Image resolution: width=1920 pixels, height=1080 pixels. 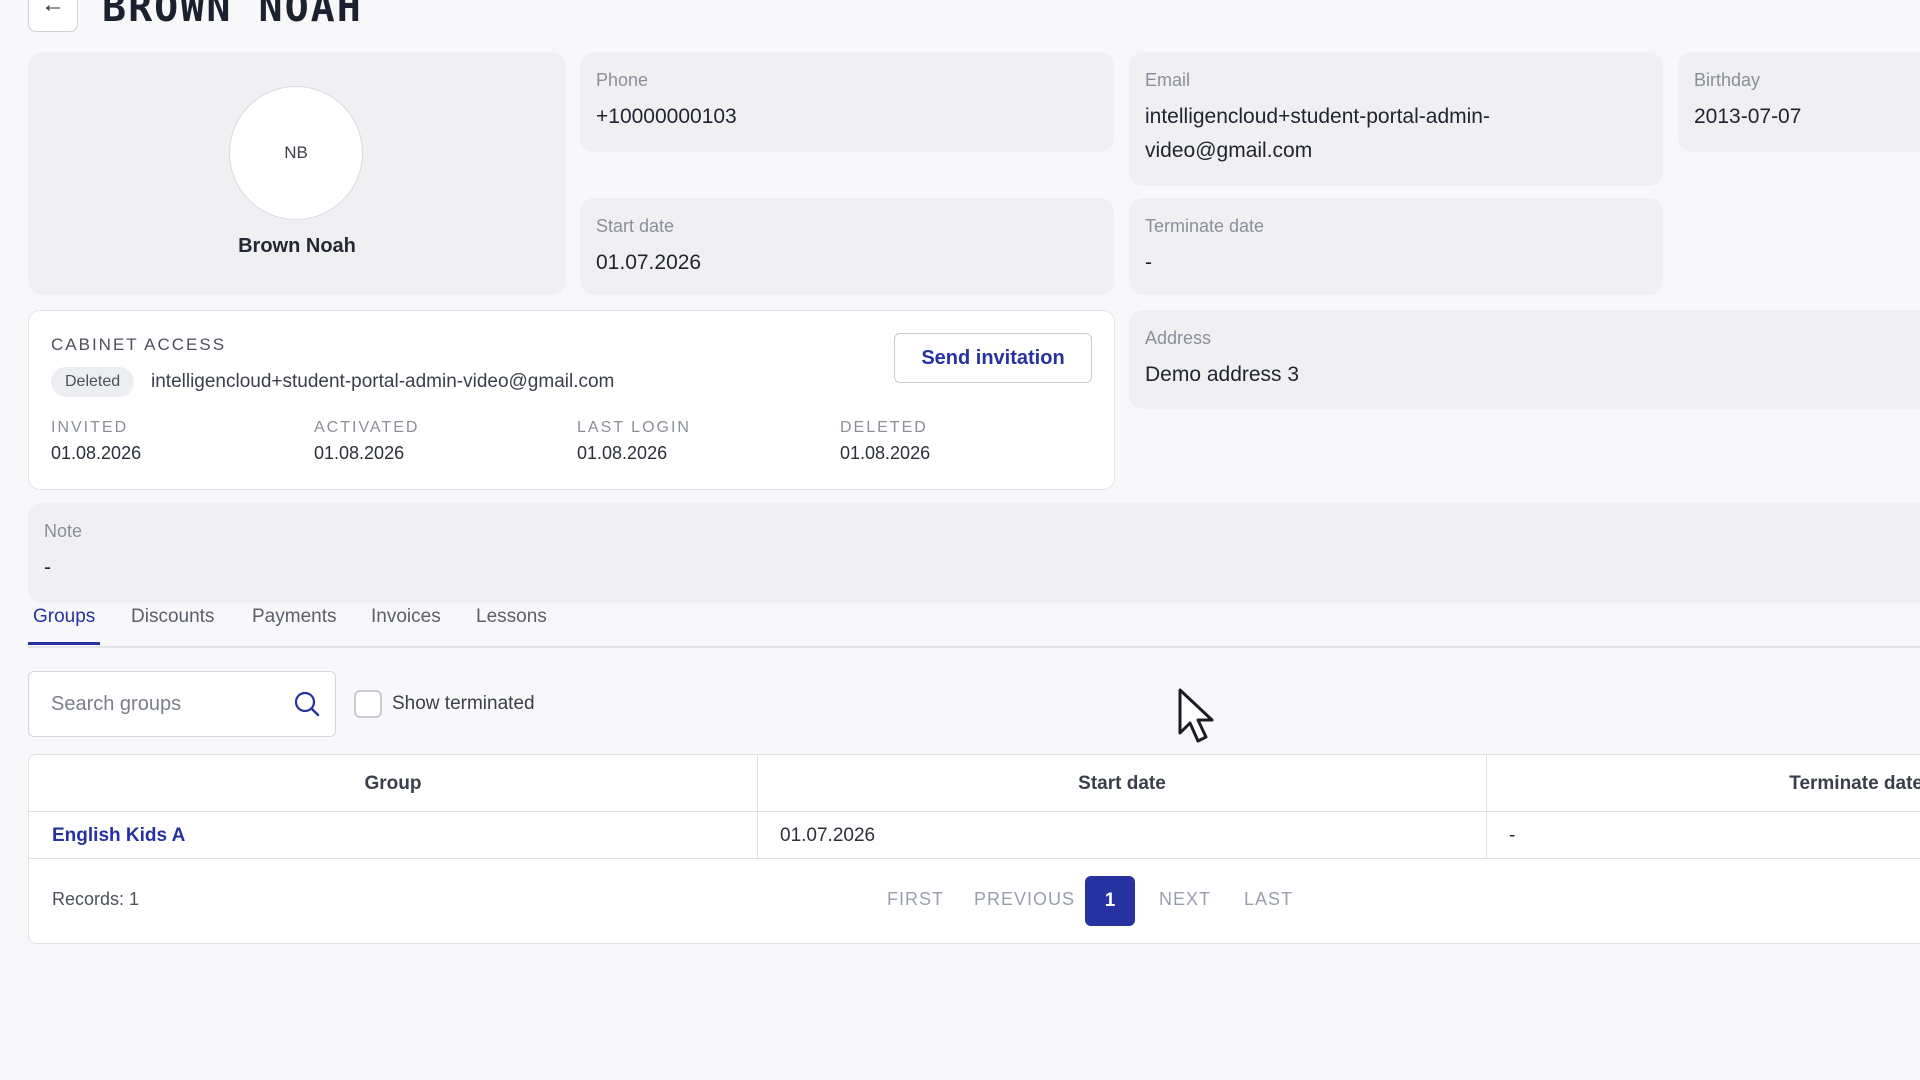 What do you see at coordinates (1110, 901) in the screenshot?
I see `pagination-current-page: 1` at bounding box center [1110, 901].